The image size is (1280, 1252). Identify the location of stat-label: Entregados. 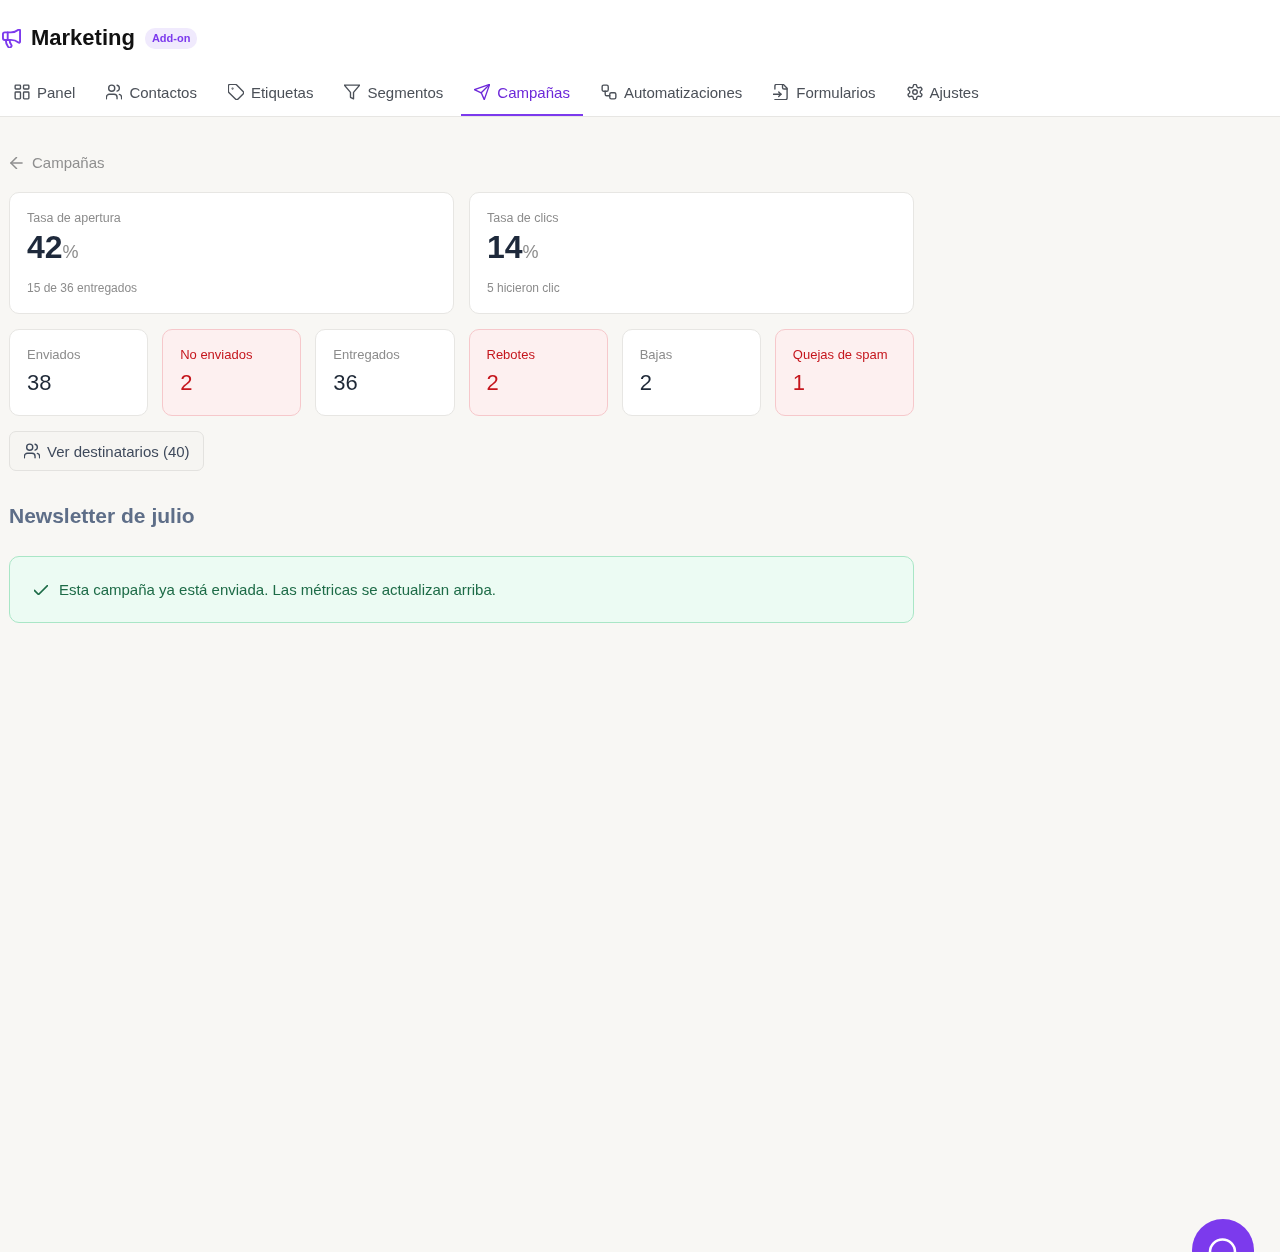
(367, 355).